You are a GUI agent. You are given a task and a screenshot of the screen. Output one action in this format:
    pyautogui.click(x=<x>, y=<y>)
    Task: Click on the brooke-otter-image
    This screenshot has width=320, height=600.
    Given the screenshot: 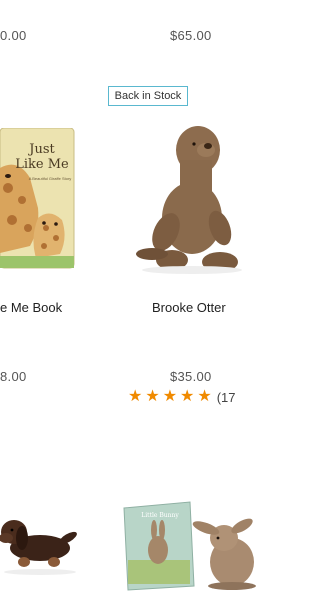 What is the action you would take?
    pyautogui.click(x=191, y=198)
    